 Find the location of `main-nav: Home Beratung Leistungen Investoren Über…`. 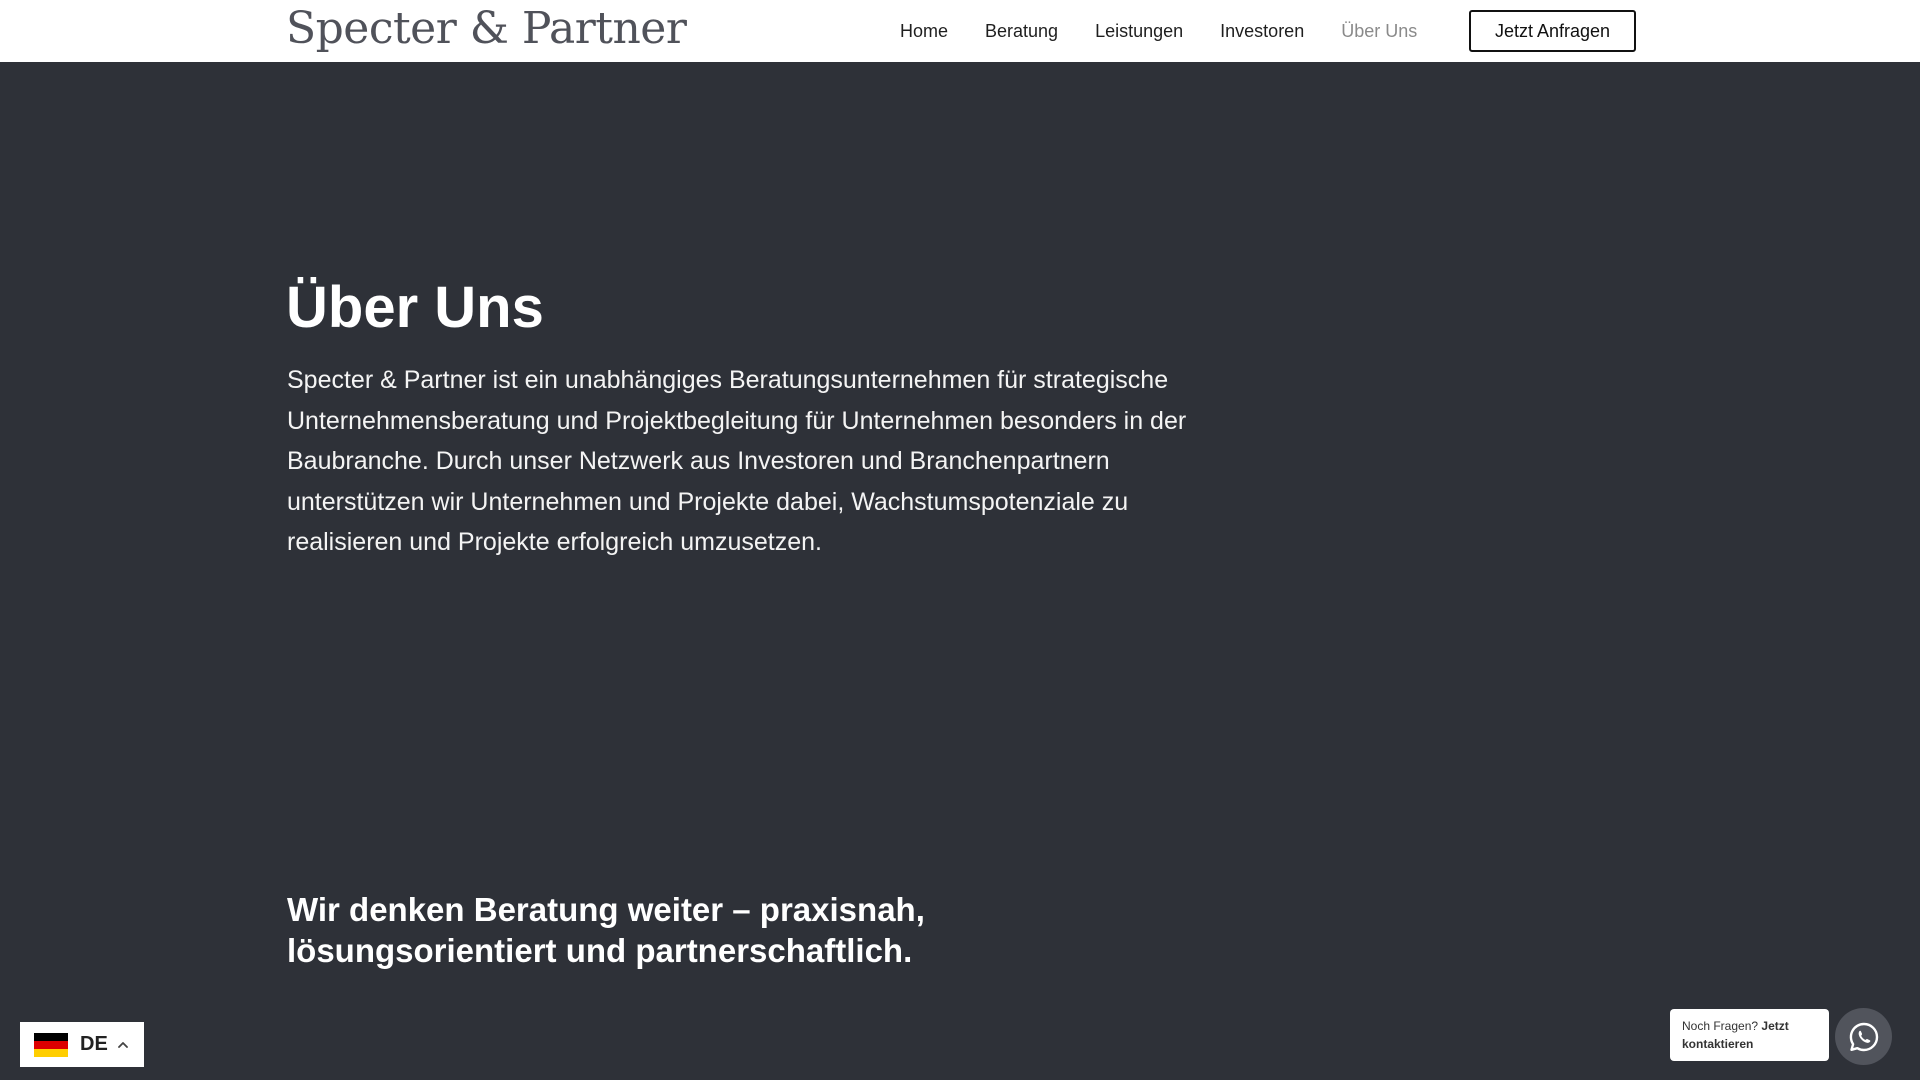

main-nav: Home Beratung Leistungen Investoren Über… is located at coordinates (1177, 31).